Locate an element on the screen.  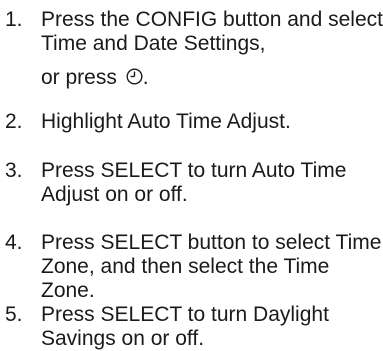
step-number: 1. is located at coordinates (14, 19).